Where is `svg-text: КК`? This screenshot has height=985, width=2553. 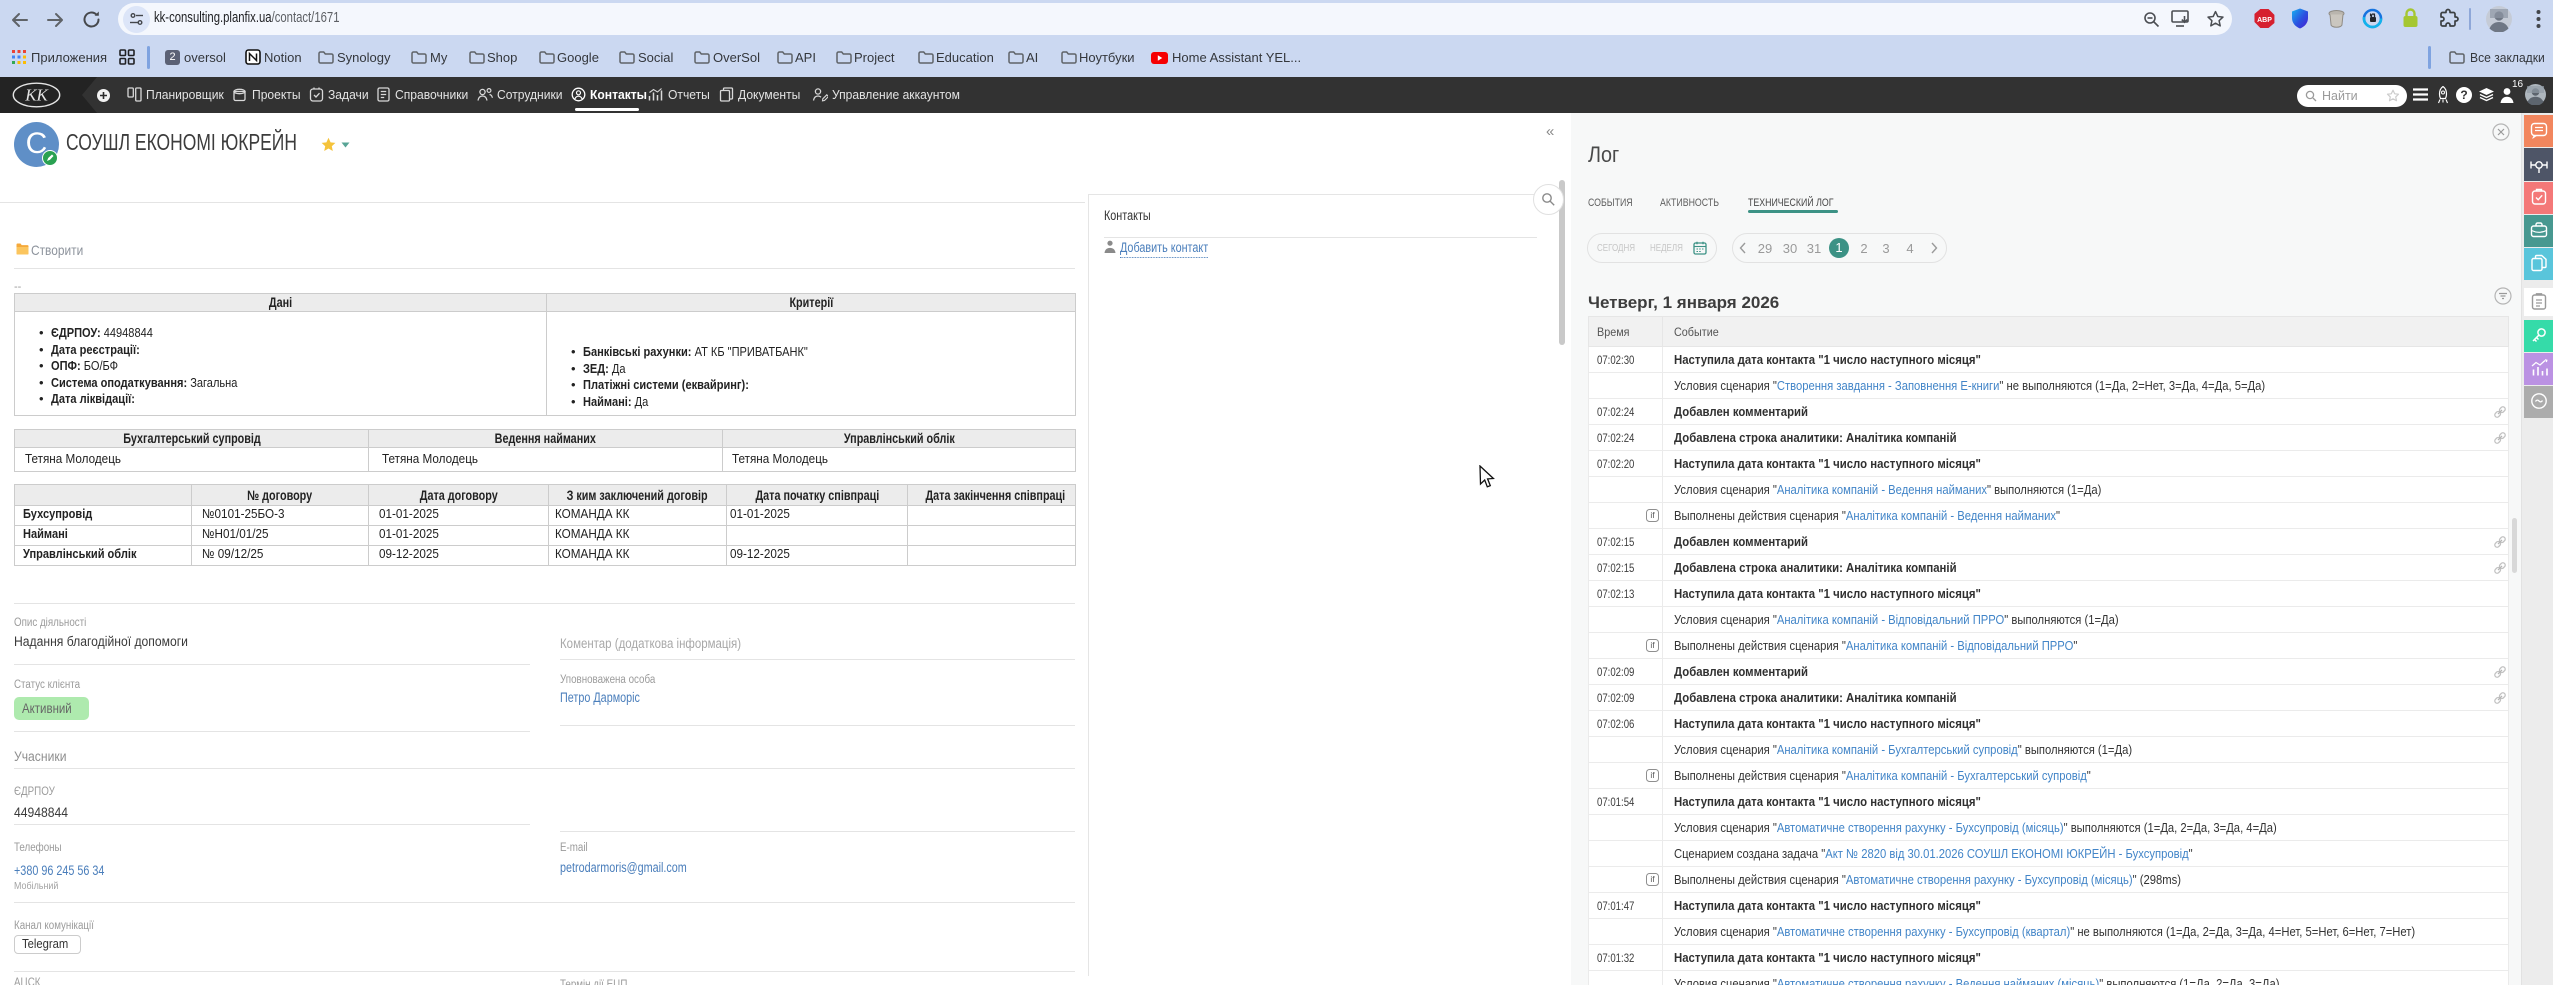
svg-text: КК is located at coordinates (36, 95).